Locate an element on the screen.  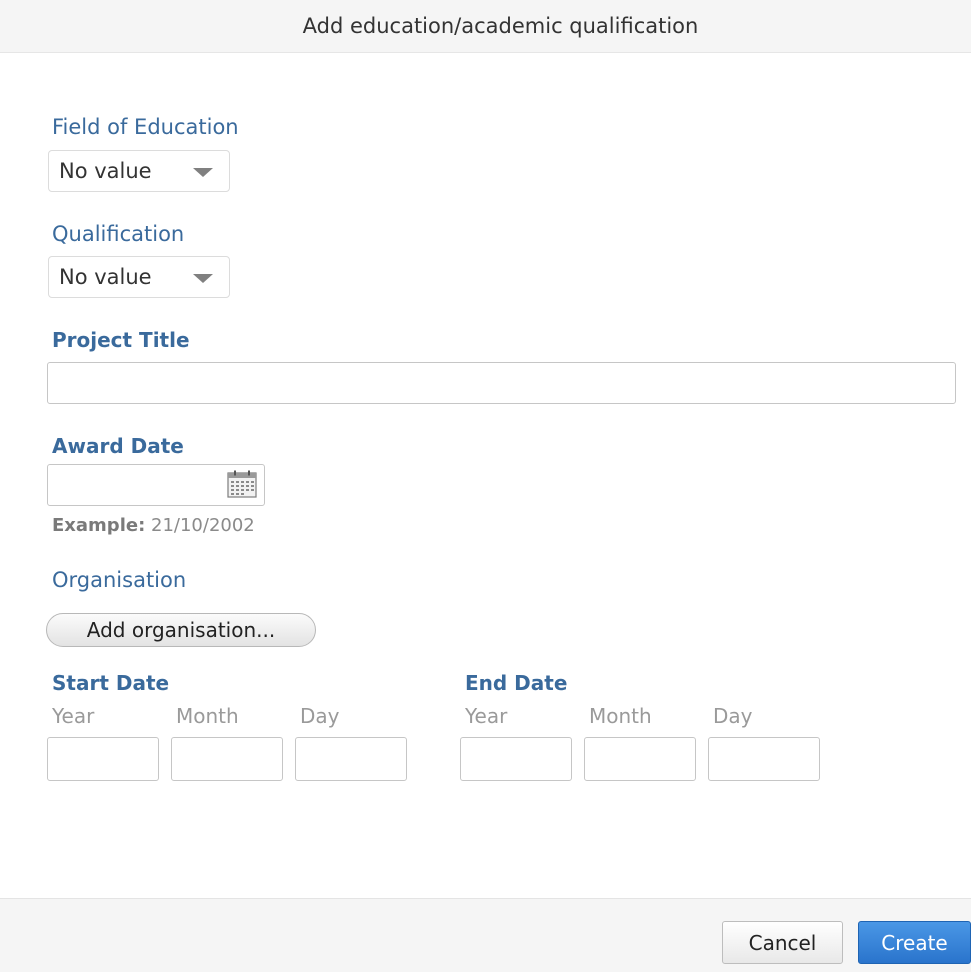
project-title-input is located at coordinates (501, 383).